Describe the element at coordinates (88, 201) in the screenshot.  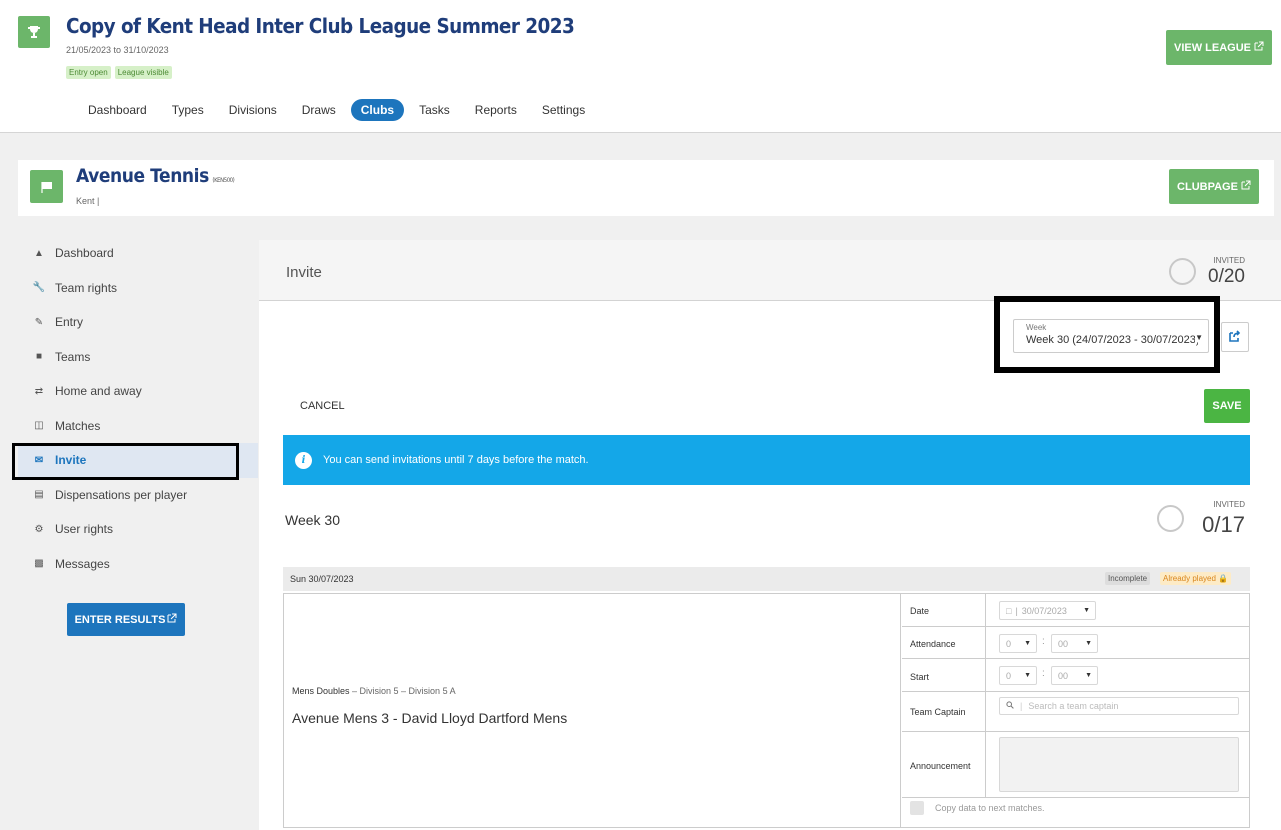
I see `club-region: Kent |` at that location.